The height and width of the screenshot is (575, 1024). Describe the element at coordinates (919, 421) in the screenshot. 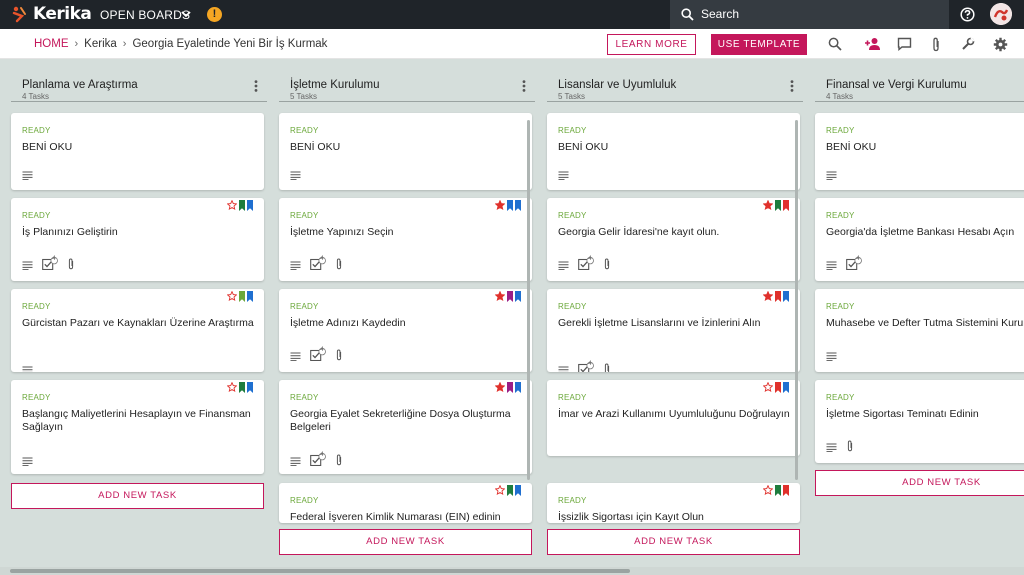

I see `task-card: READY İşletme Sigortası Teminatı Edinin` at that location.